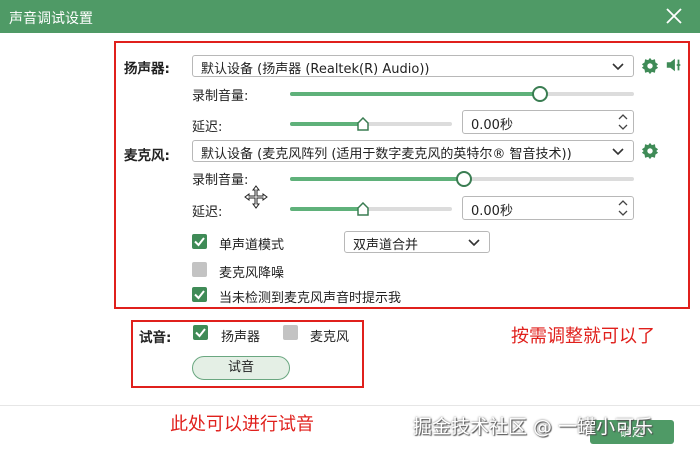  I want to click on window-title: 声音调试设置, so click(51, 19).